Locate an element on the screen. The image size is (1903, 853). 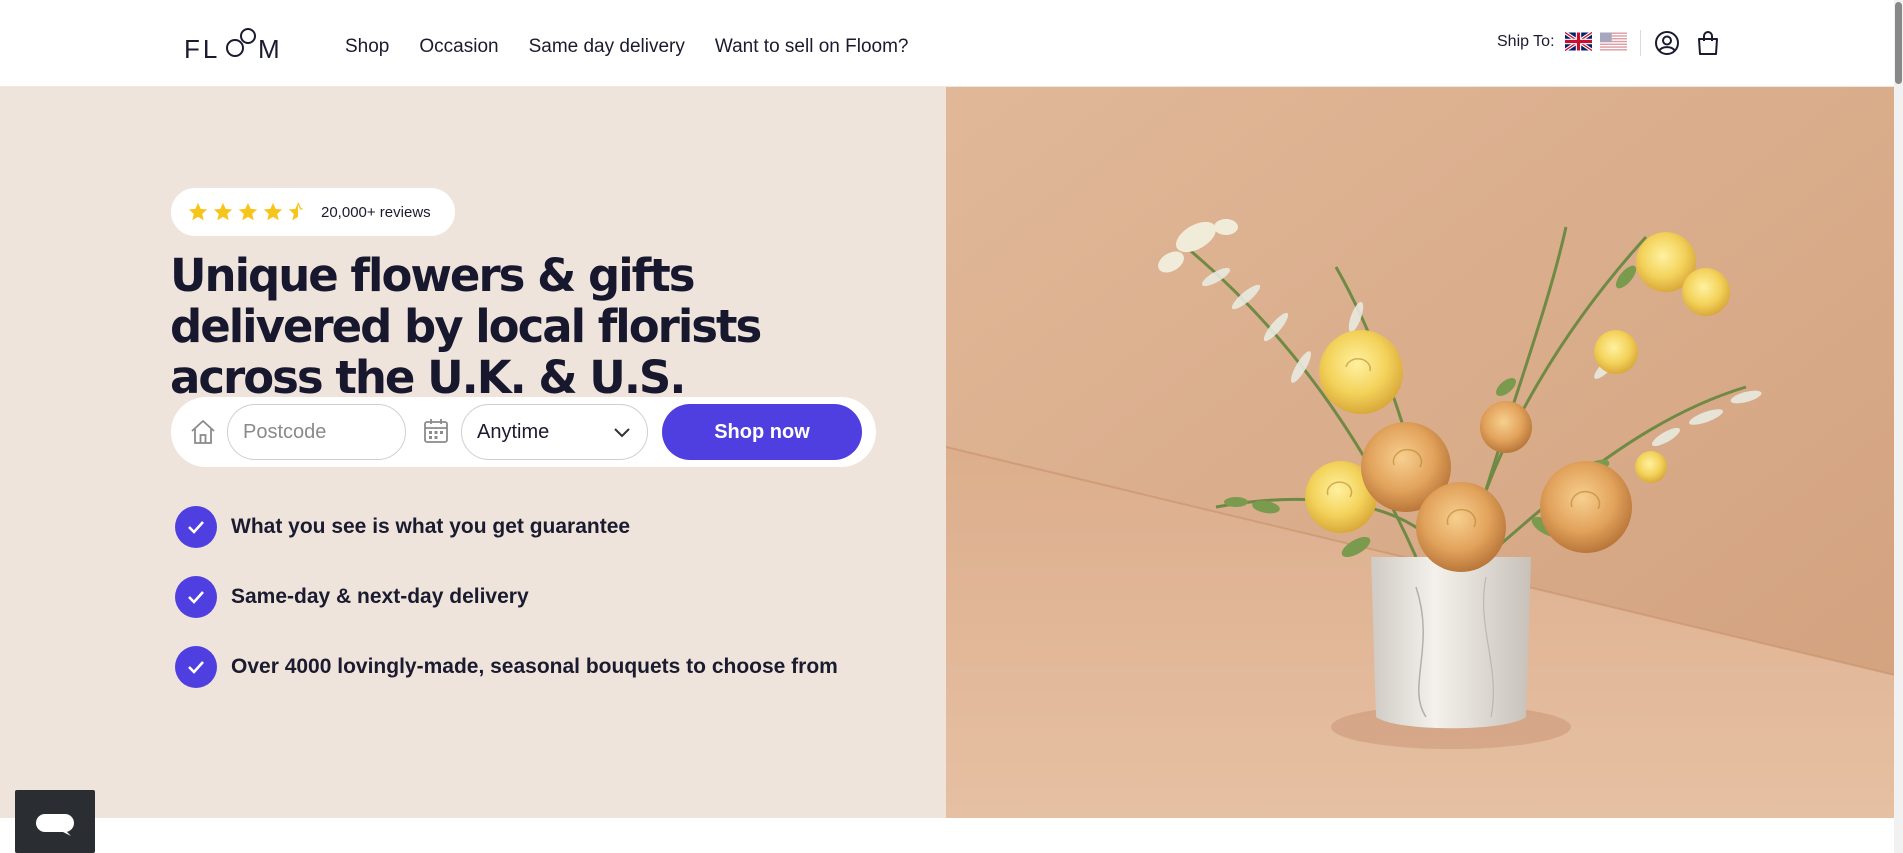
chevron-down-icon is located at coordinates (622, 433).